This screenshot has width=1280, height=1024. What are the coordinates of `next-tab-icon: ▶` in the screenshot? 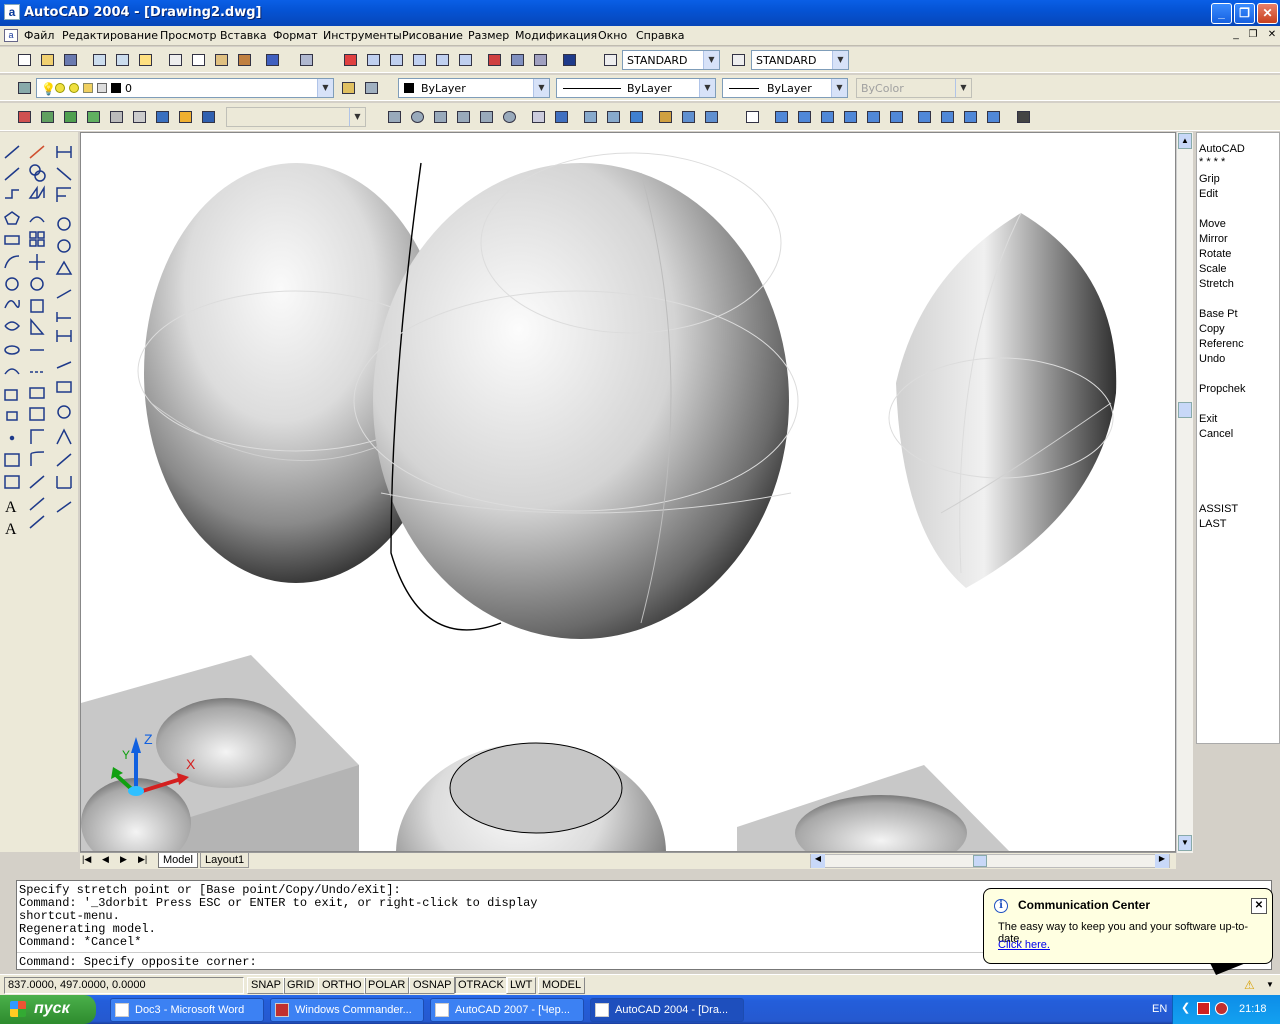 It's located at (123, 859).